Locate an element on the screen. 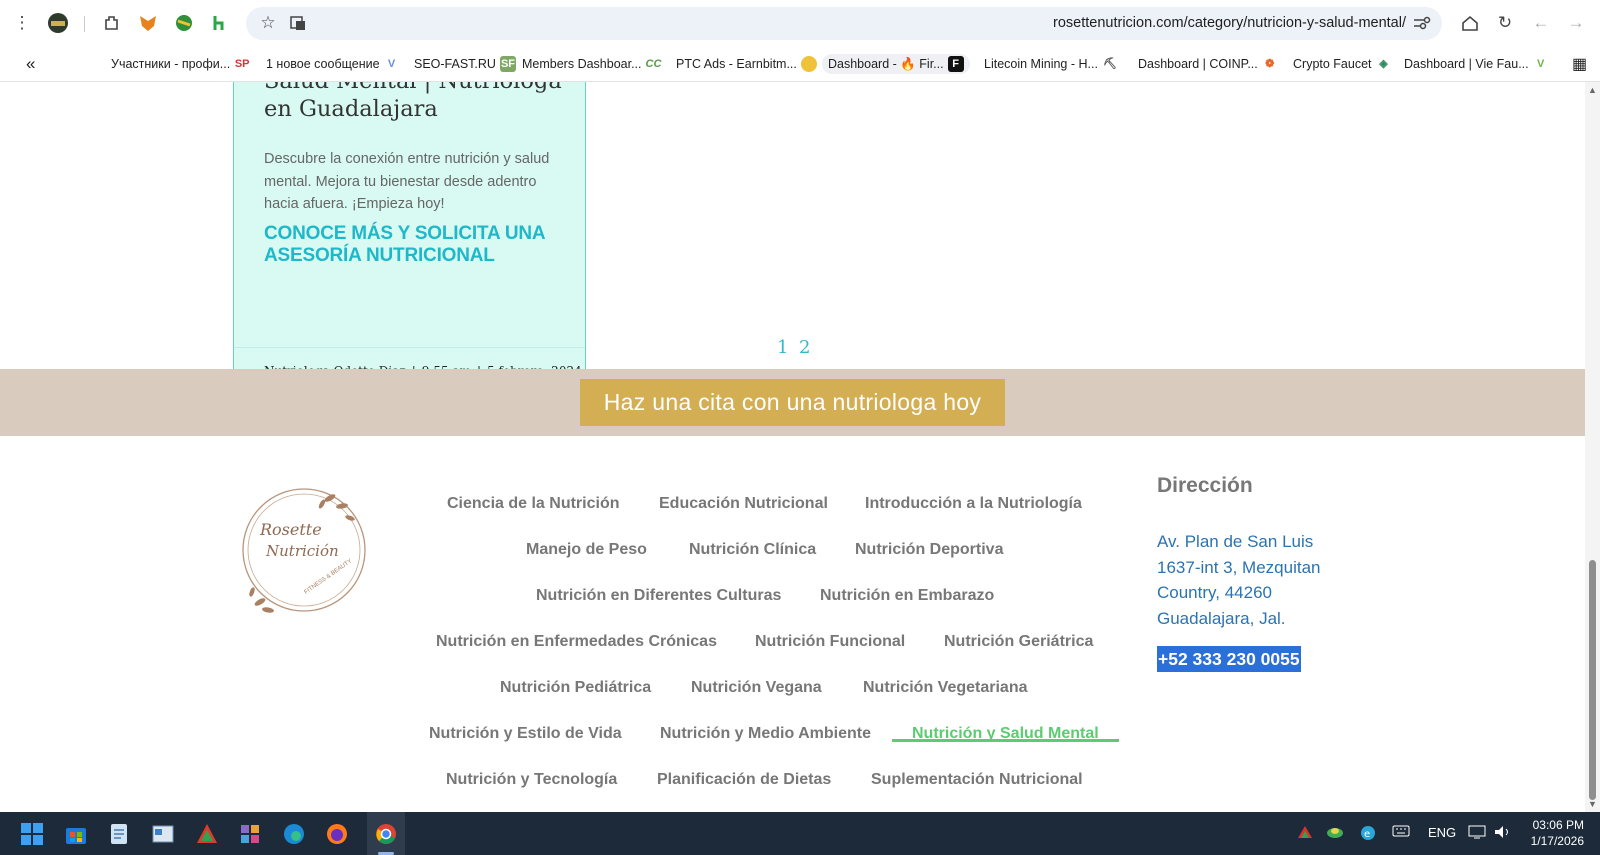  clock-date: 1/17/2026 is located at coordinates (1557, 841).